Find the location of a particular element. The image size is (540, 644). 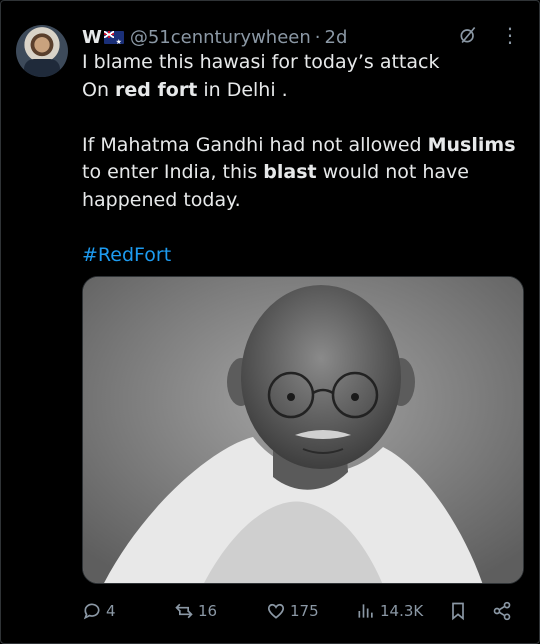

bold-text: blast is located at coordinates (290, 172).